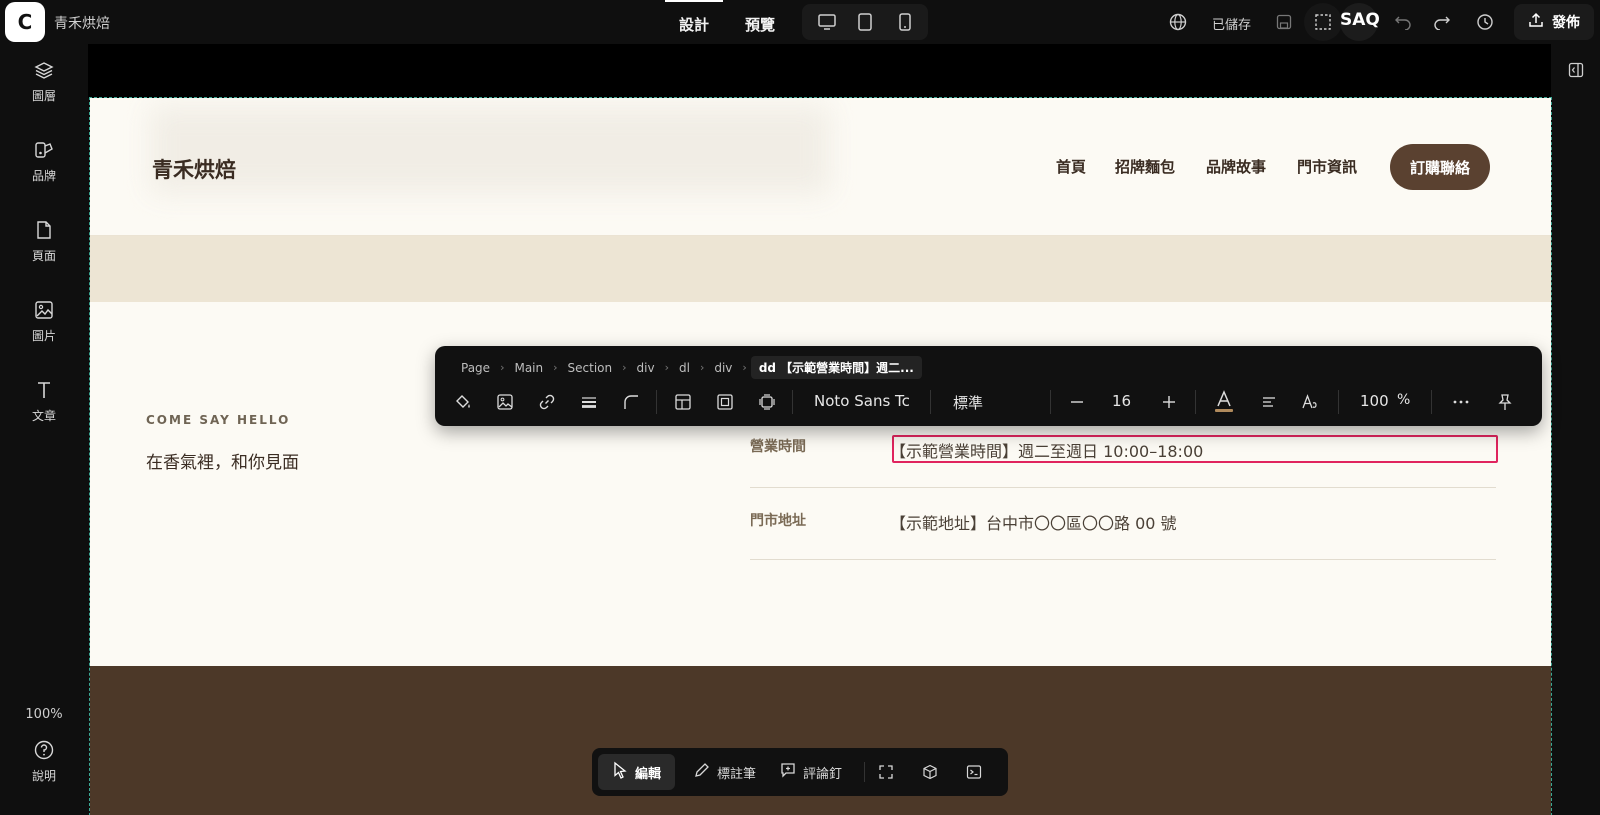 This screenshot has height=815, width=1600. I want to click on tablet-icon, so click(865, 22).